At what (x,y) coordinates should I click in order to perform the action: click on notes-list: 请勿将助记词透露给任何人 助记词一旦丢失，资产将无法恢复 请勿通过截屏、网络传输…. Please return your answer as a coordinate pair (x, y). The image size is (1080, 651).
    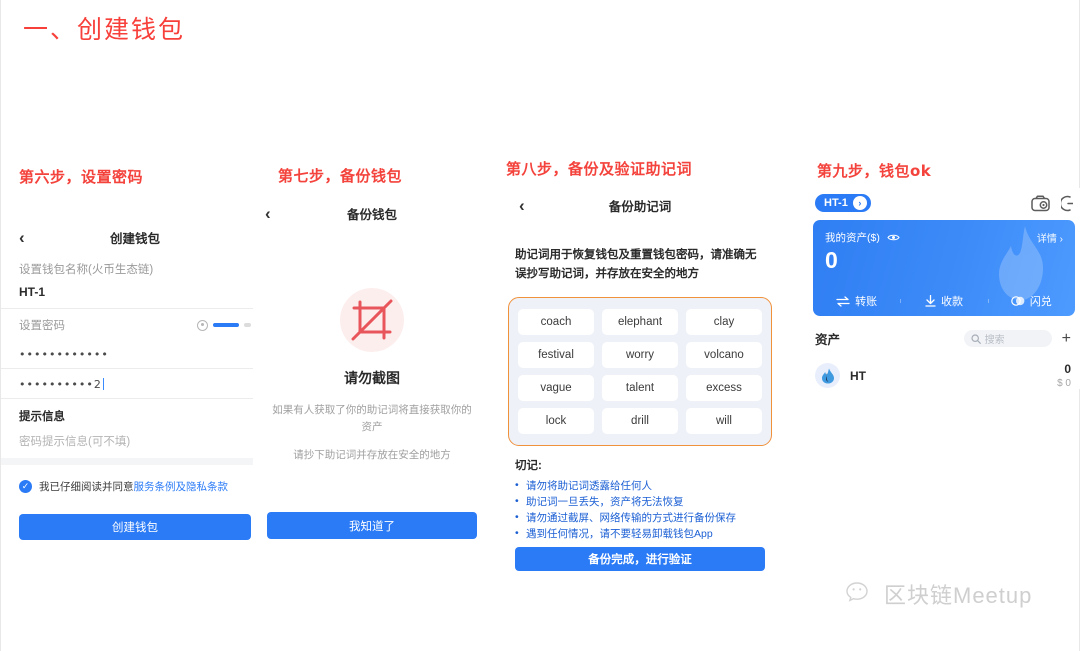
    Looking at the image, I should click on (640, 509).